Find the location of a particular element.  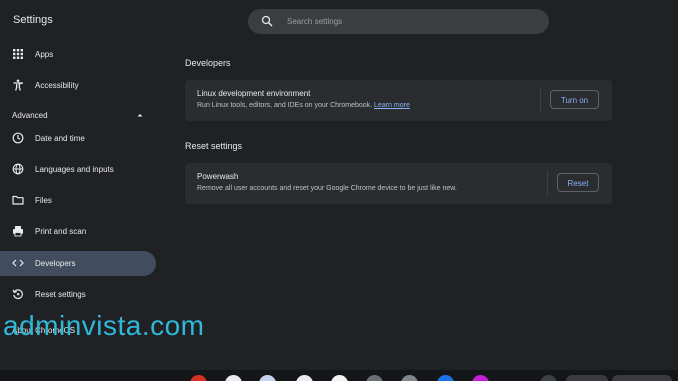

developers-section-title: Developers is located at coordinates (208, 63).